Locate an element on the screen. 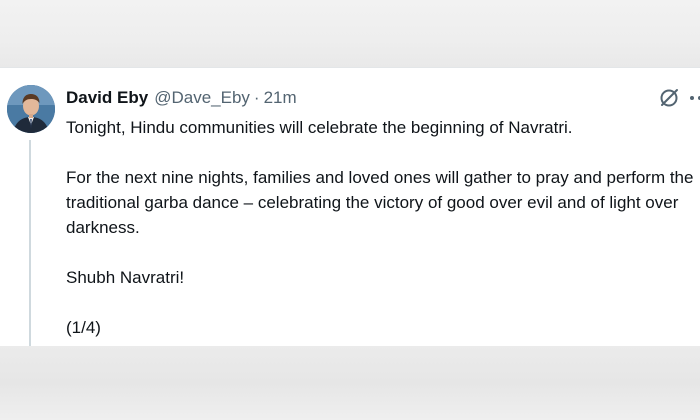 Image resolution: width=700 pixels, height=420 pixels. grok-icon is located at coordinates (669, 98).